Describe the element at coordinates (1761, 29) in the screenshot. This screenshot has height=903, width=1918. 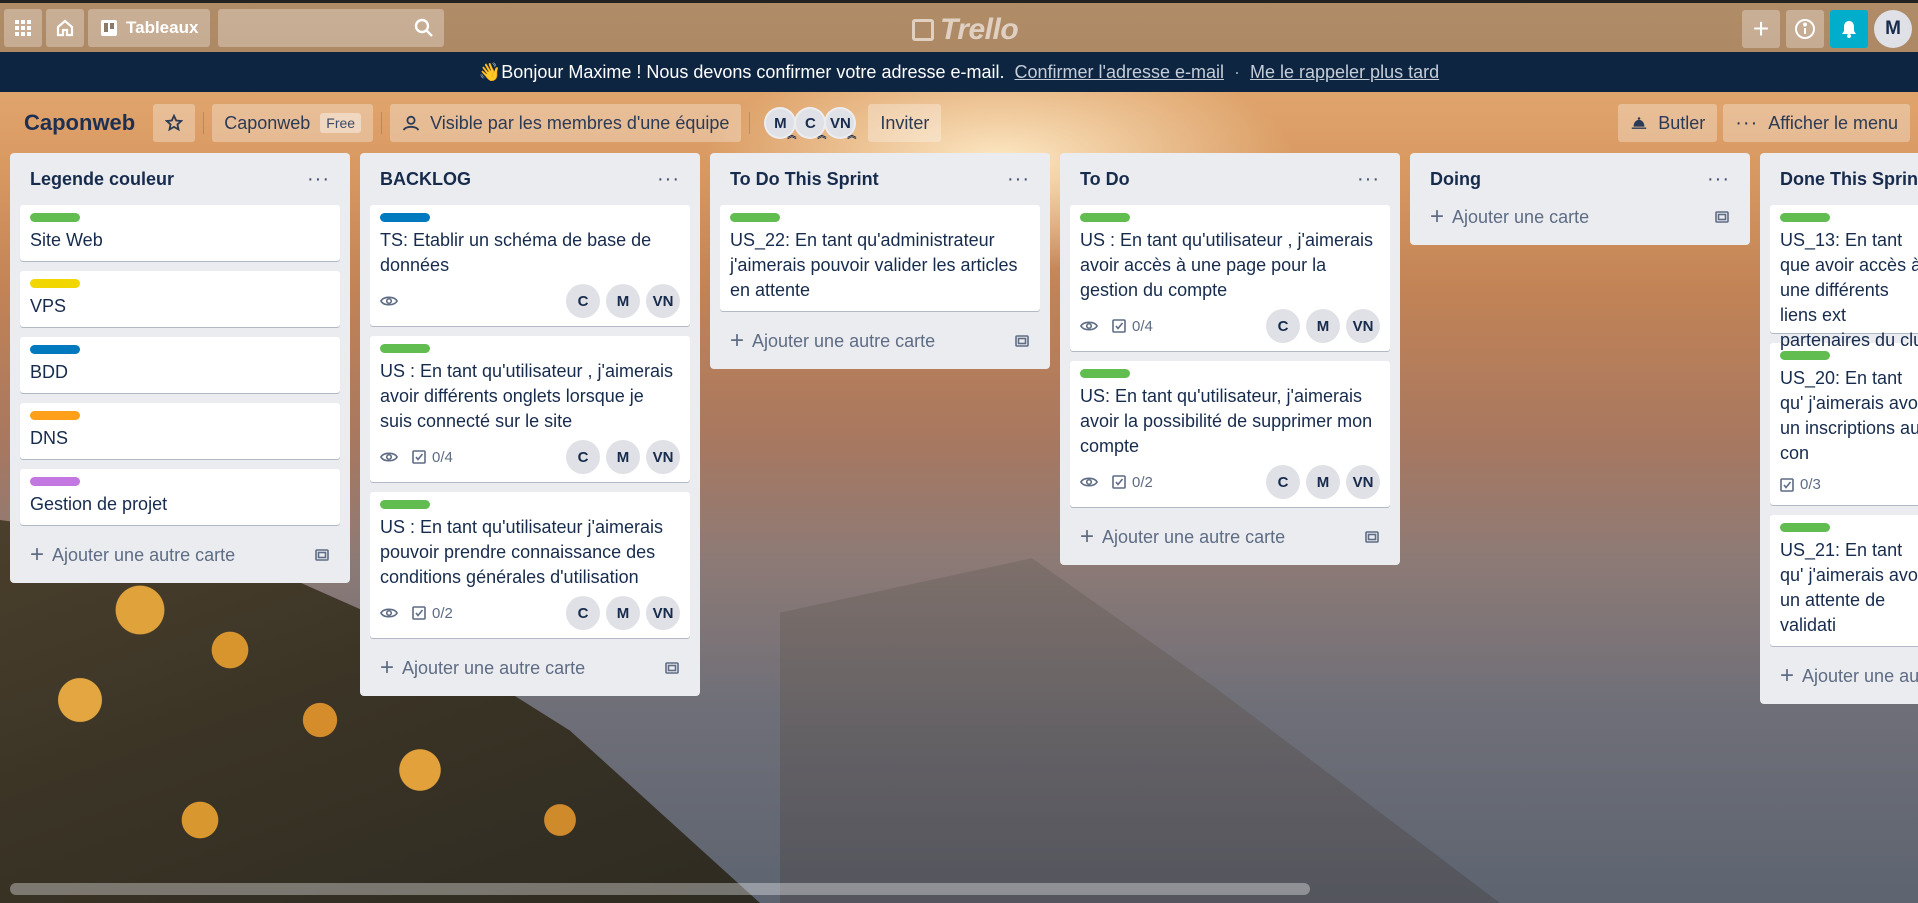
I see `create-button: +` at that location.